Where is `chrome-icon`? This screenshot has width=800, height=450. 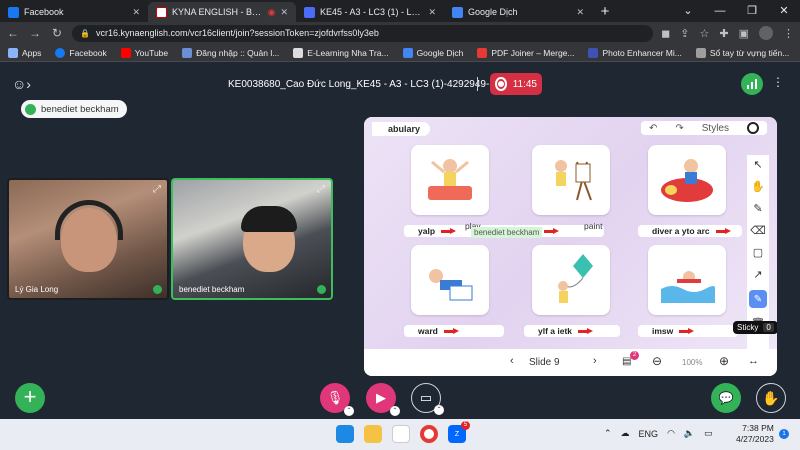
chrome-icon is located at coordinates (429, 434).